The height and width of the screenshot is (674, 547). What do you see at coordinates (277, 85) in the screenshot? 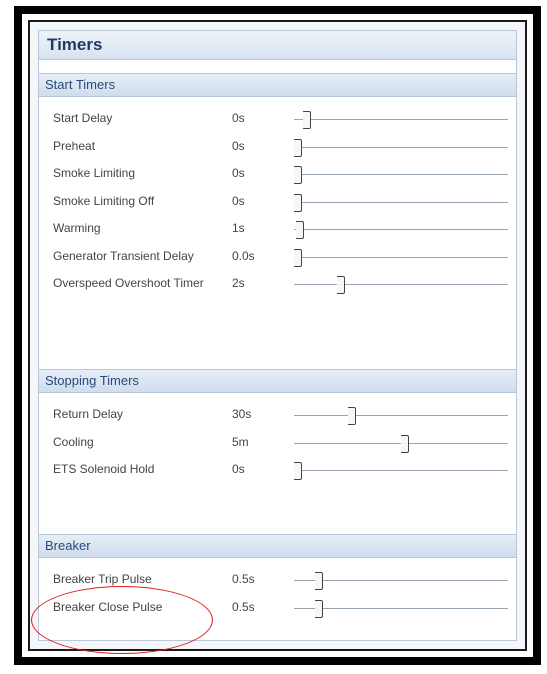
I see `section-header-start-timers: Start Timers` at bounding box center [277, 85].